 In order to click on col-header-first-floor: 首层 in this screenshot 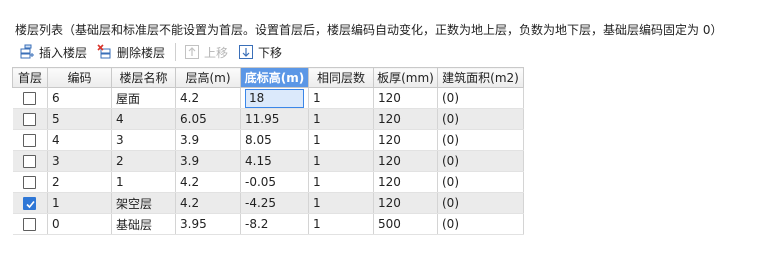, I will do `click(30, 77)`.